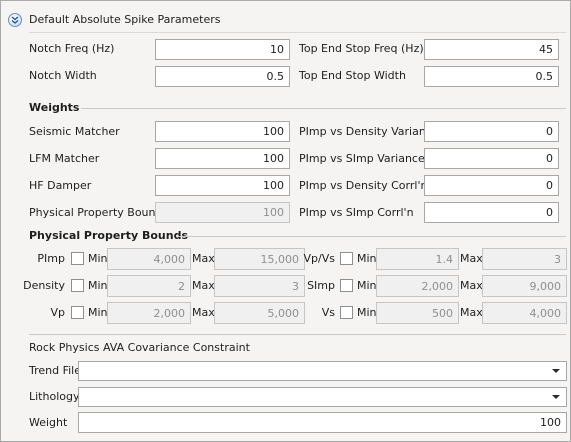  What do you see at coordinates (149, 286) in the screenshot?
I see `density-min-input: 2` at bounding box center [149, 286].